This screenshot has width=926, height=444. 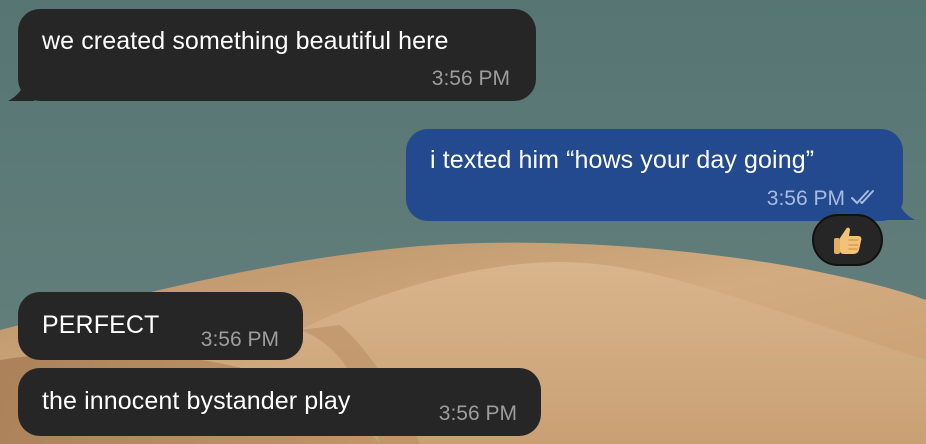 I want to click on message-text: i texted him “hows your day going”, so click(x=622, y=160).